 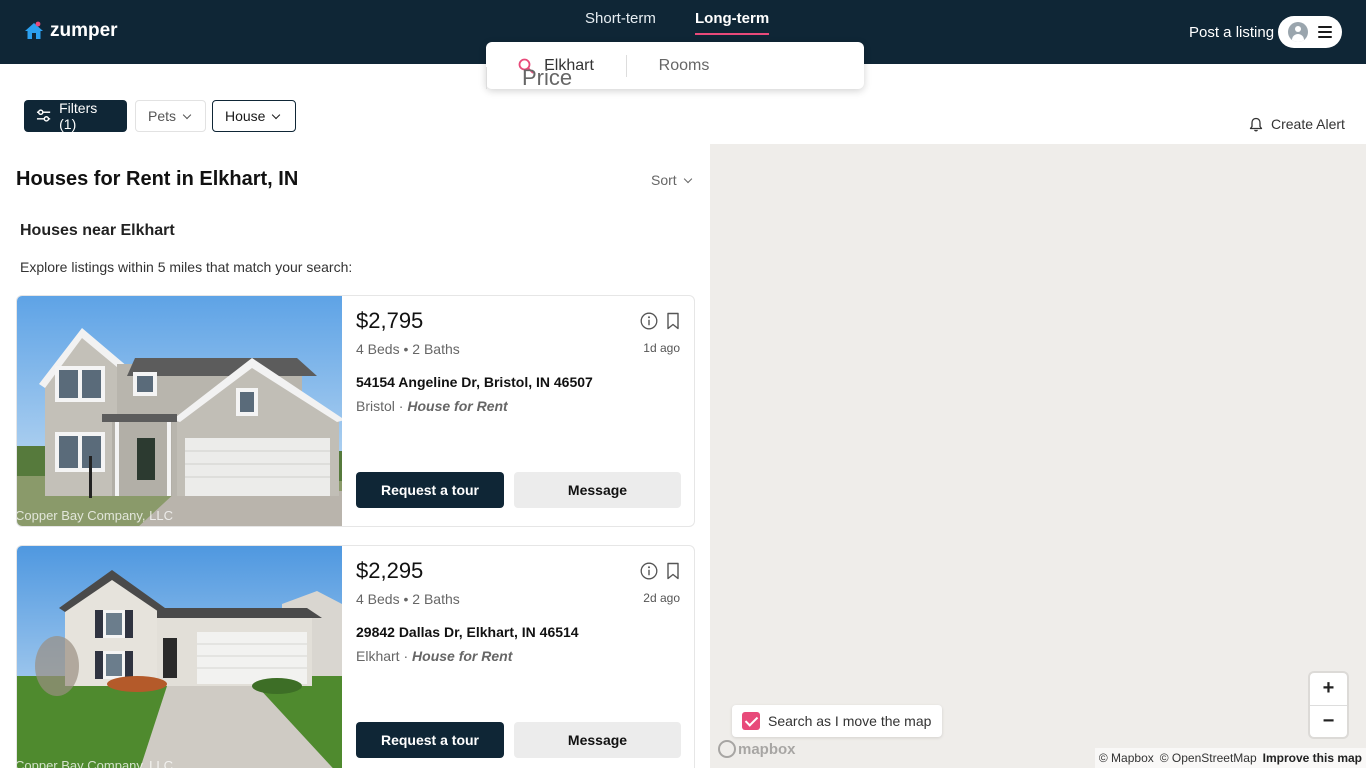 What do you see at coordinates (390, 320) in the screenshot?
I see `listing-price: $2,795` at bounding box center [390, 320].